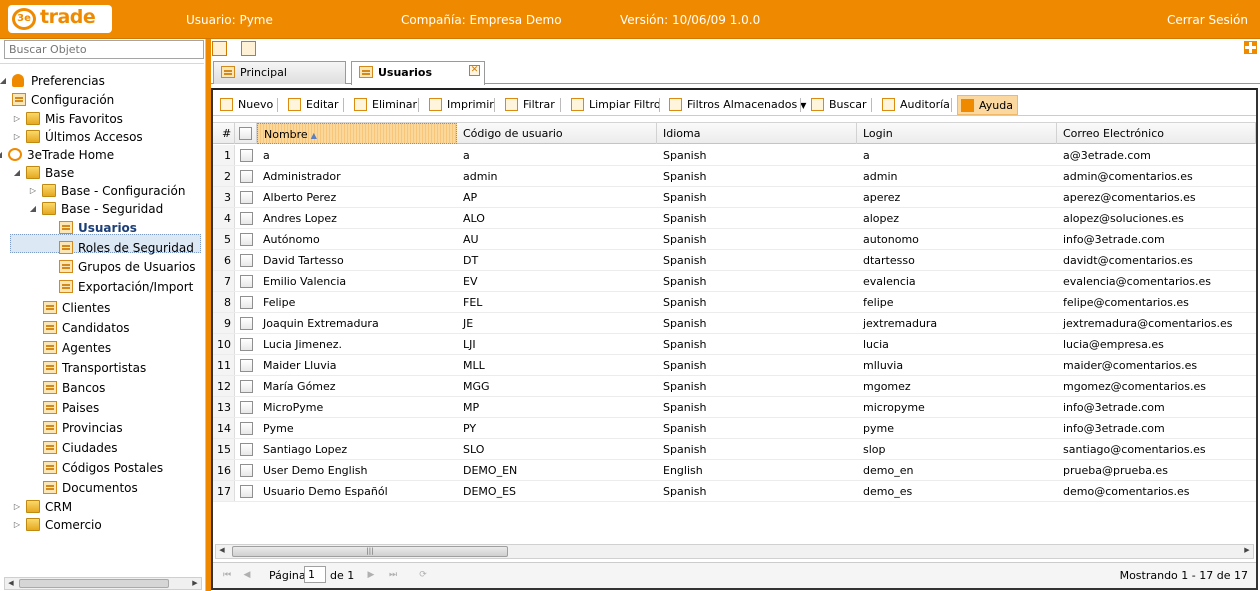 The image size is (1260, 591). What do you see at coordinates (116, 209) in the screenshot?
I see `tree-node-base-seguridad: ◢ Base - Seguridad` at bounding box center [116, 209].